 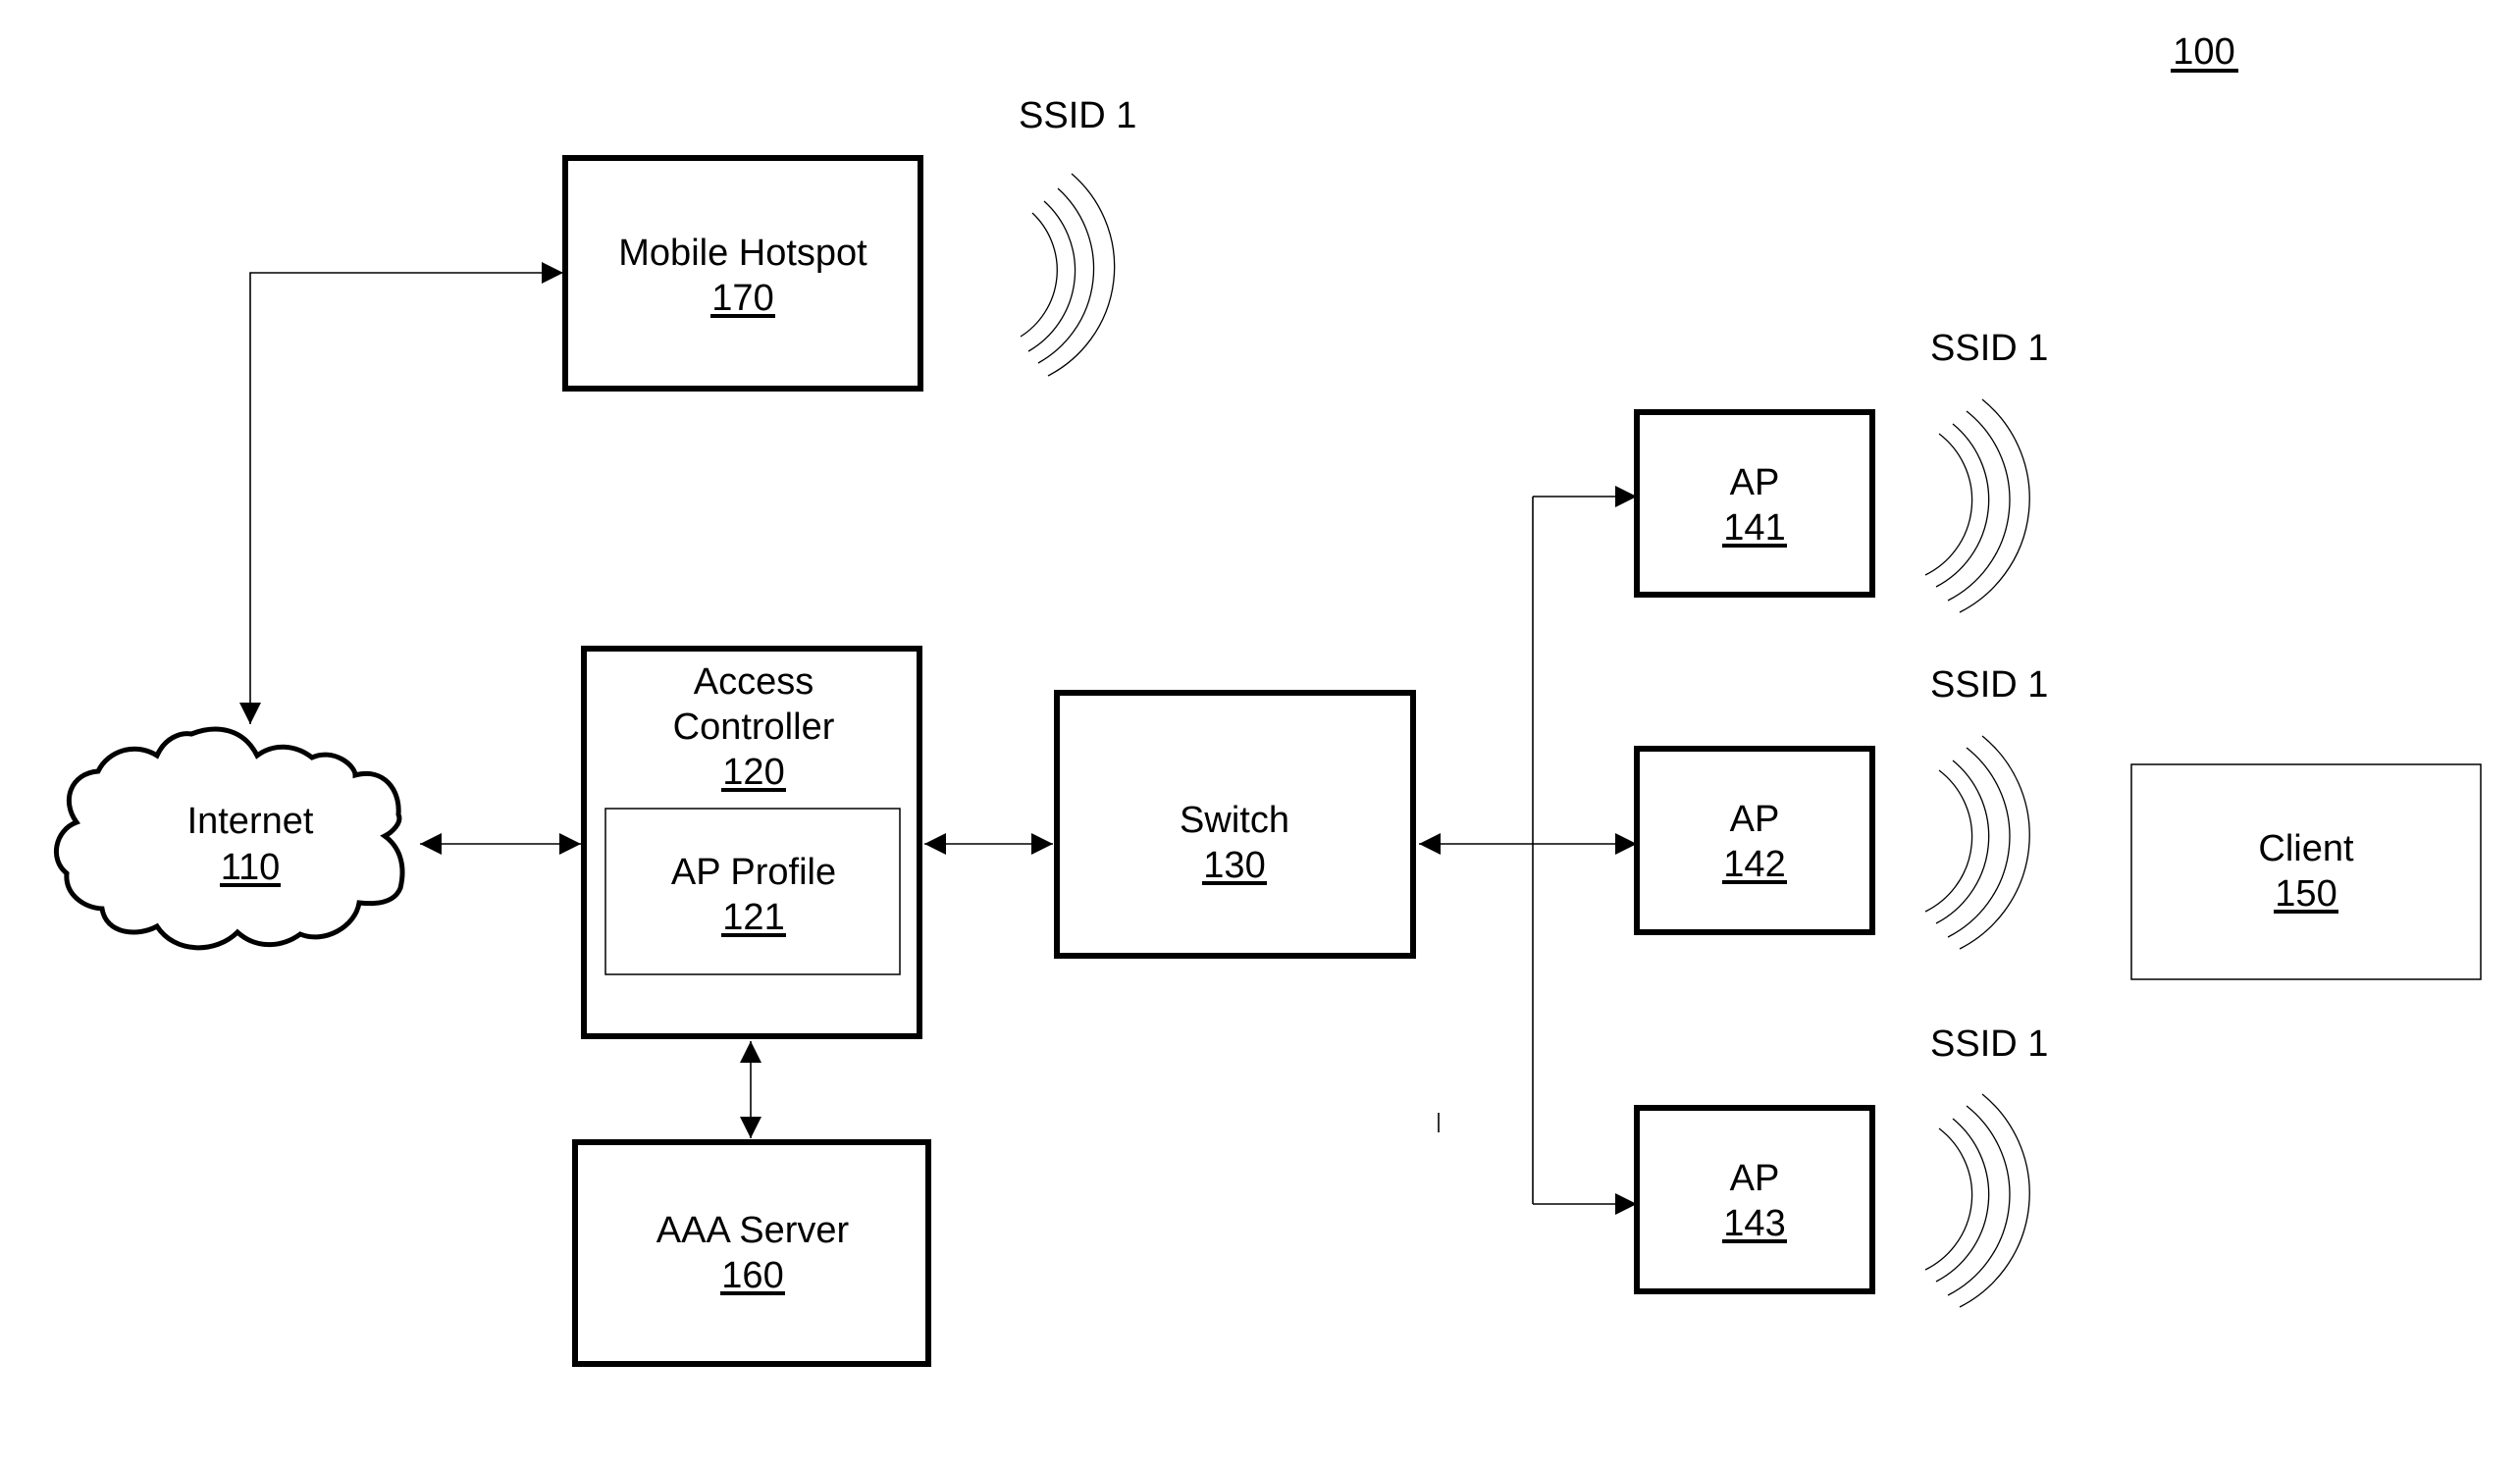 I want to click on ssid-label-ap-143: SSID 1, so click(x=1989, y=1044).